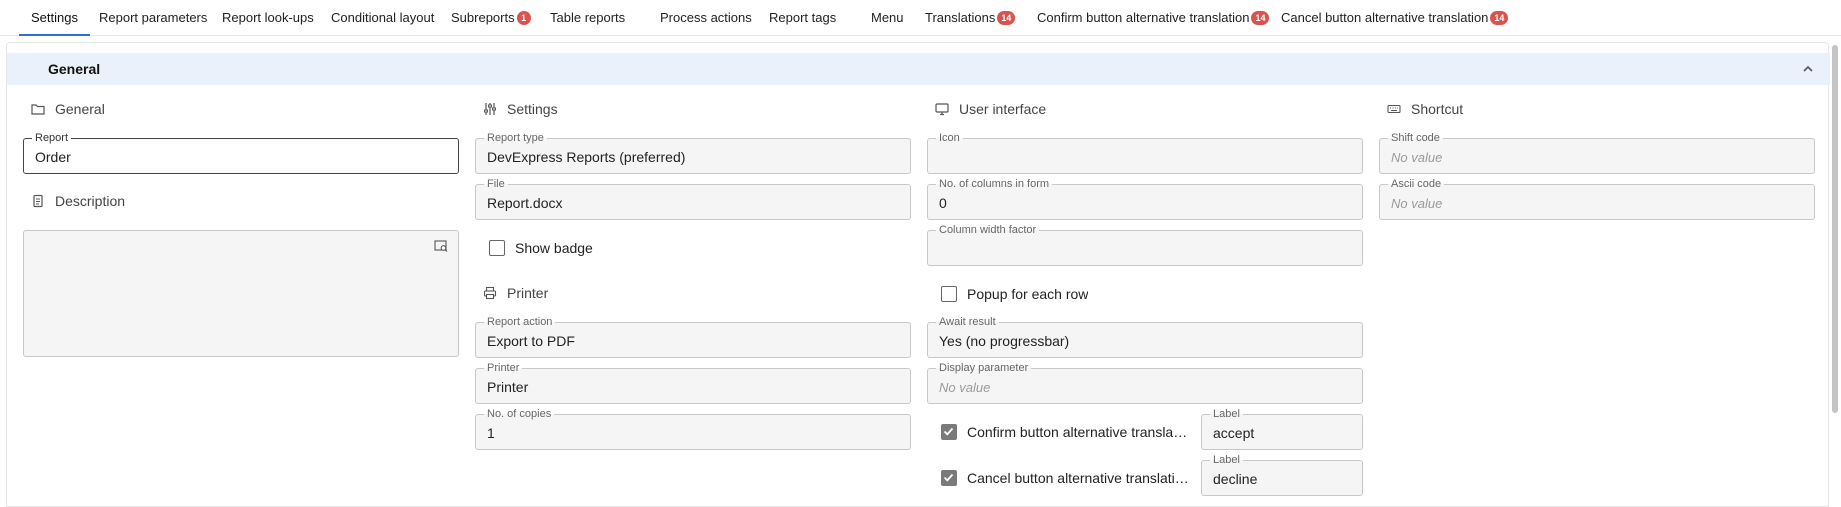  I want to click on tab-label: Report look-ups, so click(268, 17).